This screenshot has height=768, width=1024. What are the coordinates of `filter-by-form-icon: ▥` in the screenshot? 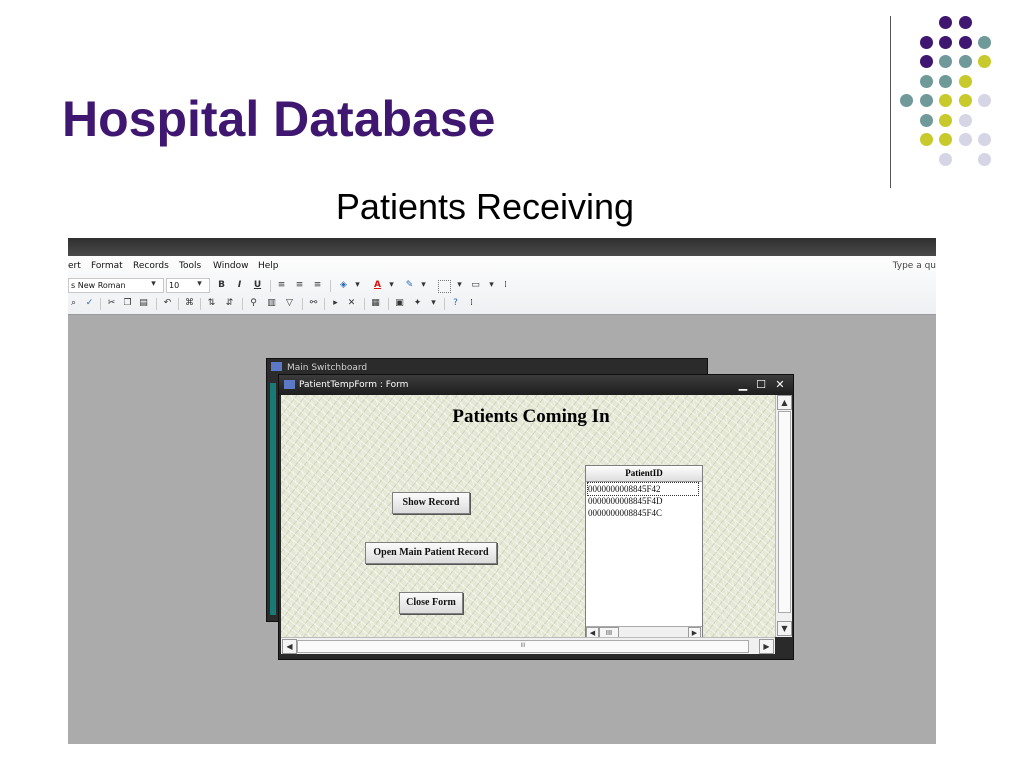 It's located at (271, 303).